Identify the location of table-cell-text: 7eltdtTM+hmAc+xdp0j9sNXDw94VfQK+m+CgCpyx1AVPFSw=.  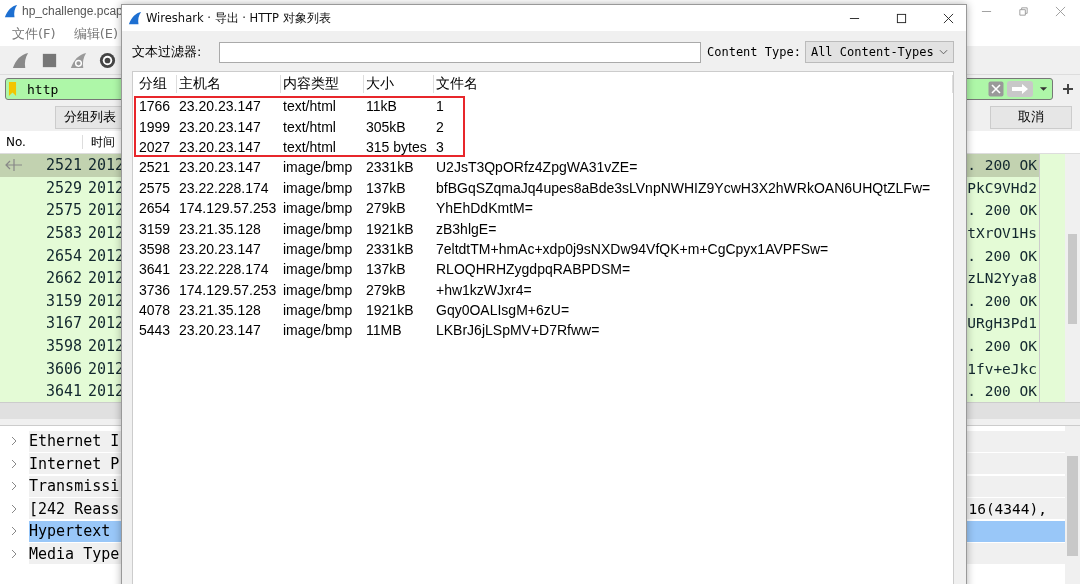
(632, 248).